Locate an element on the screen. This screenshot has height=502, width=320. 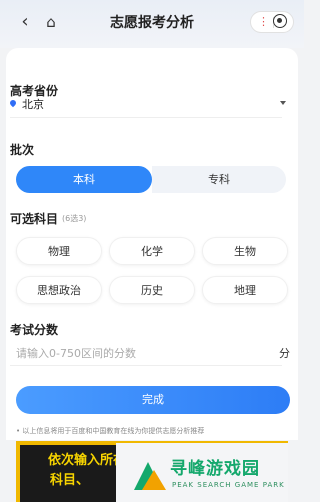
subject-chemistry: 化学 is located at coordinates (152, 251).